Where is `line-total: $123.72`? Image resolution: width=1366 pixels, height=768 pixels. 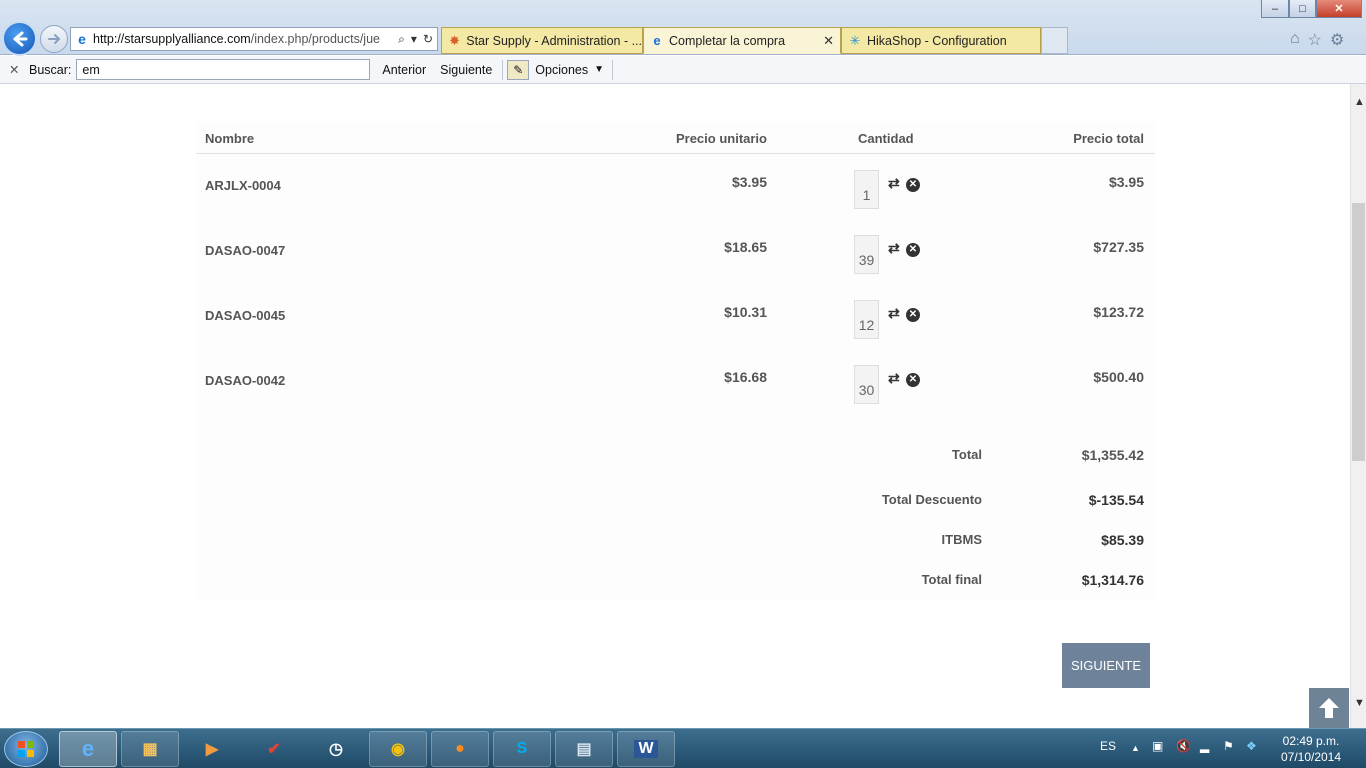
line-total: $123.72 is located at coordinates (1118, 312).